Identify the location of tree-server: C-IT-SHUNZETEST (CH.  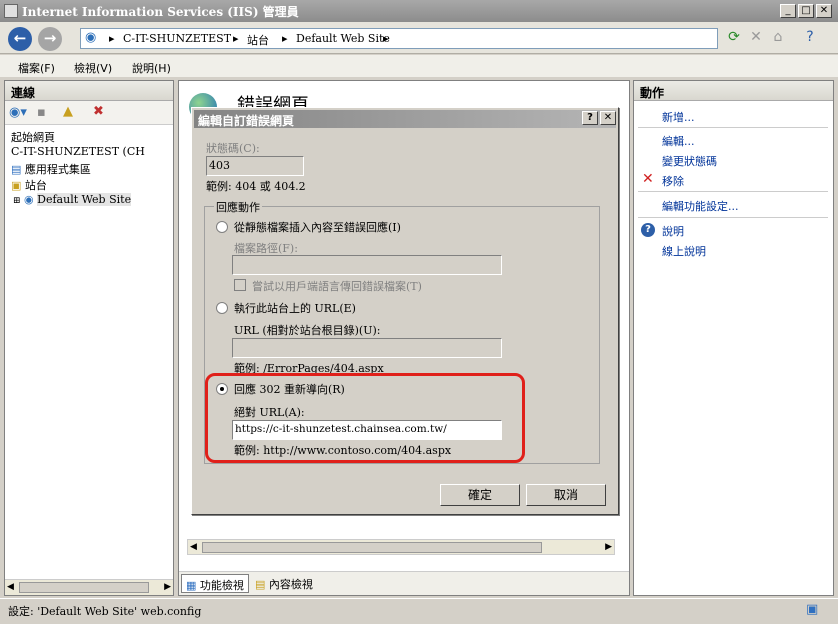
(78, 151).